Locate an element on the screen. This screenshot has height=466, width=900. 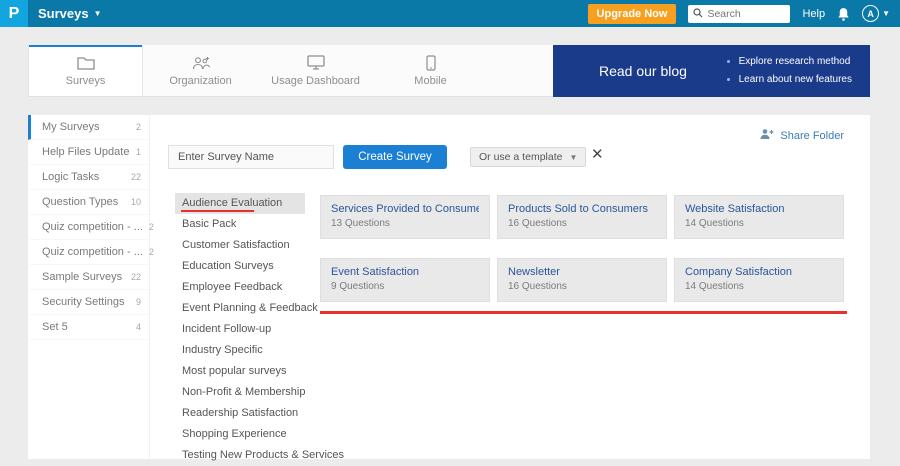
category-basic-pack: Basic Pack is located at coordinates (240, 224).